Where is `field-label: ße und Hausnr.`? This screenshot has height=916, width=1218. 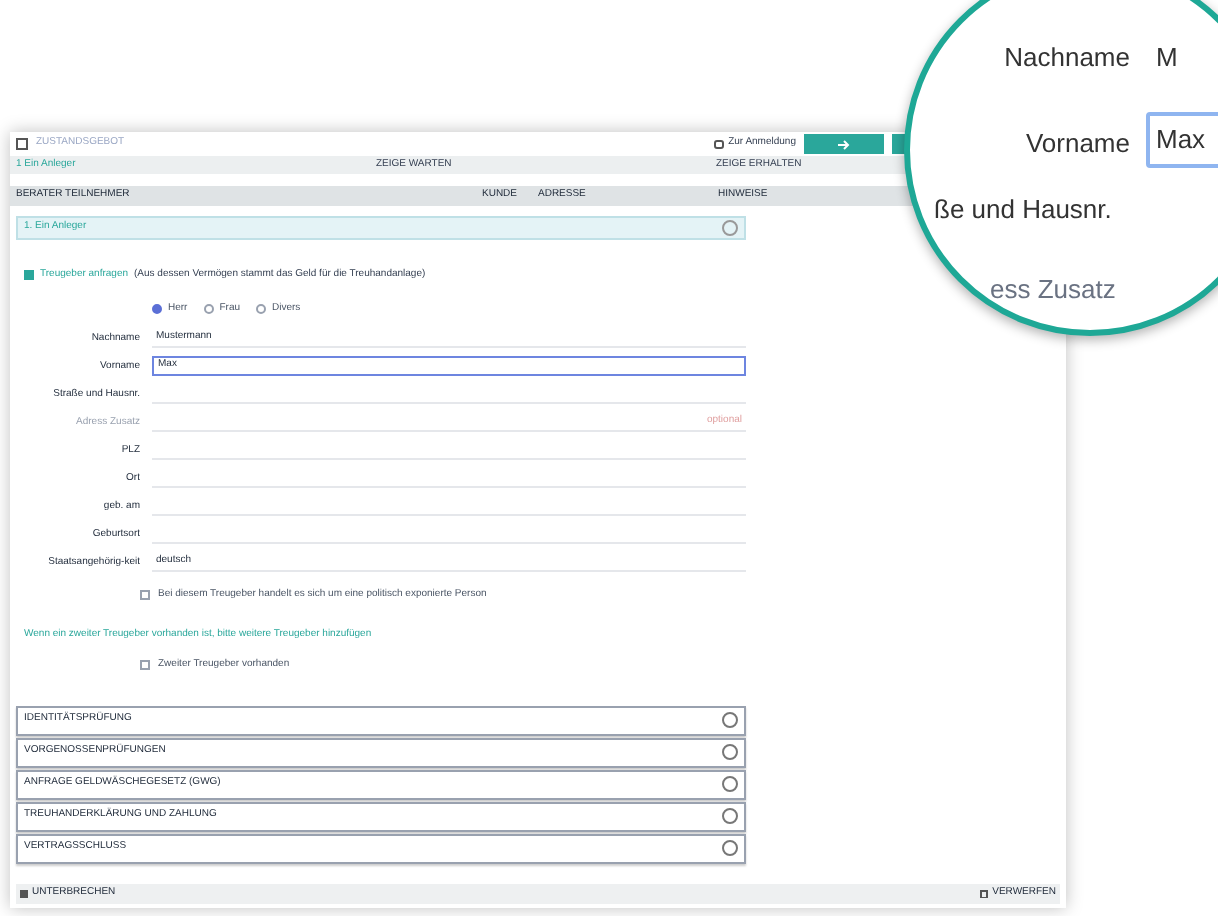
field-label: ße und Hausnr. is located at coordinates (1023, 210).